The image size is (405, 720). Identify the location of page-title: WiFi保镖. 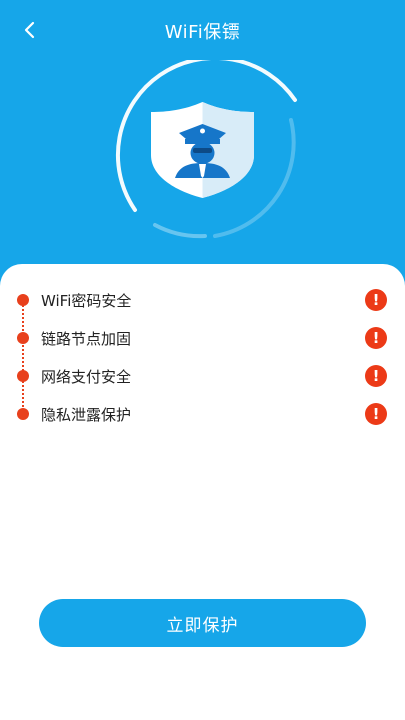
(202, 32).